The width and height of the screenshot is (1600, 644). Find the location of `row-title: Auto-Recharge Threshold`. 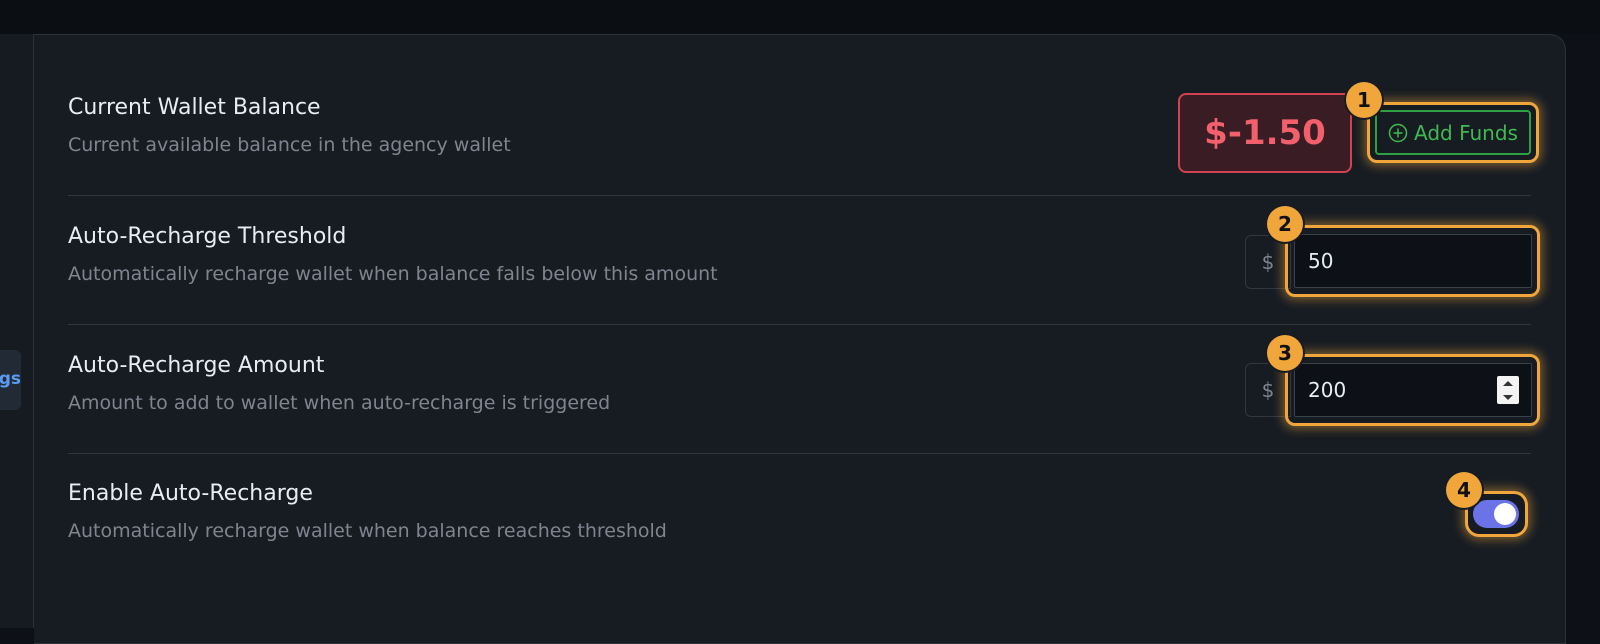

row-title: Auto-Recharge Threshold is located at coordinates (207, 236).